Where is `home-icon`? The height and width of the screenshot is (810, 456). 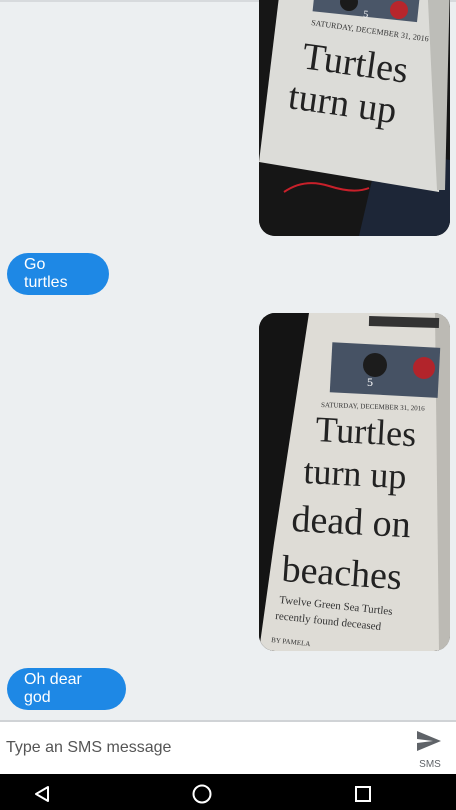 home-icon is located at coordinates (202, 794).